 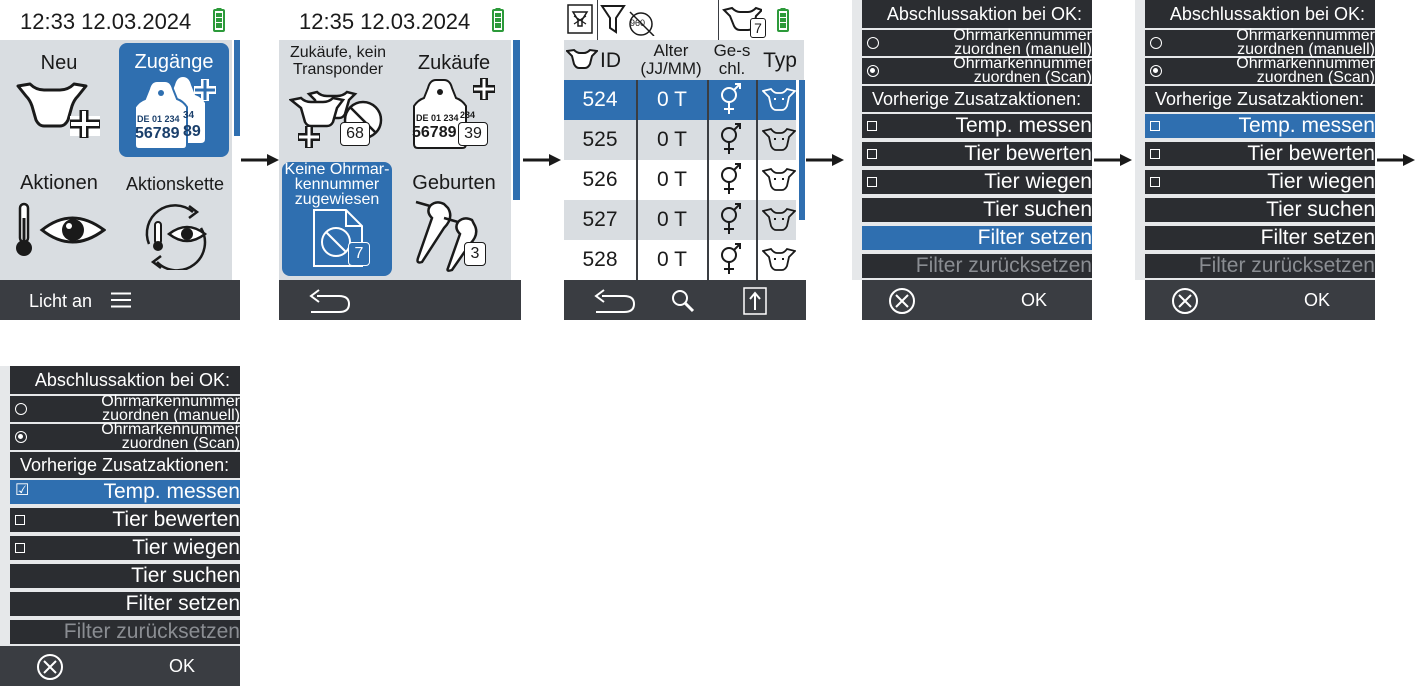 What do you see at coordinates (685, 20) in the screenshot?
I see `header-bar: 960 7` at bounding box center [685, 20].